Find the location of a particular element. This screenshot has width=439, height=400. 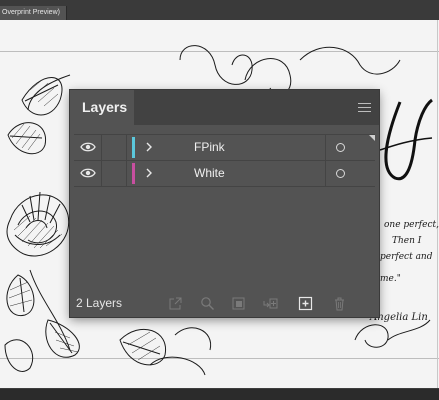

script-line-1: one perfect, is located at coordinates (411, 225).